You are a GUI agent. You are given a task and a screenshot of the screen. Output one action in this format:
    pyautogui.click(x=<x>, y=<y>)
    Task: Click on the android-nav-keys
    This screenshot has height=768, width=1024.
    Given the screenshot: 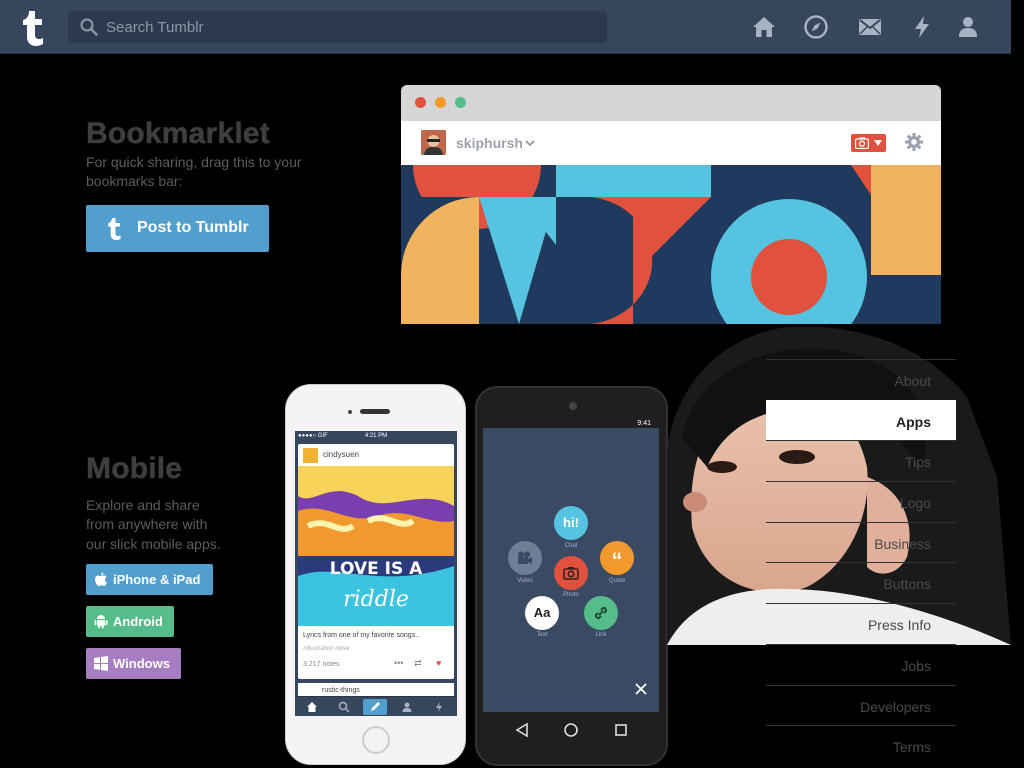 What is the action you would take?
    pyautogui.click(x=571, y=730)
    